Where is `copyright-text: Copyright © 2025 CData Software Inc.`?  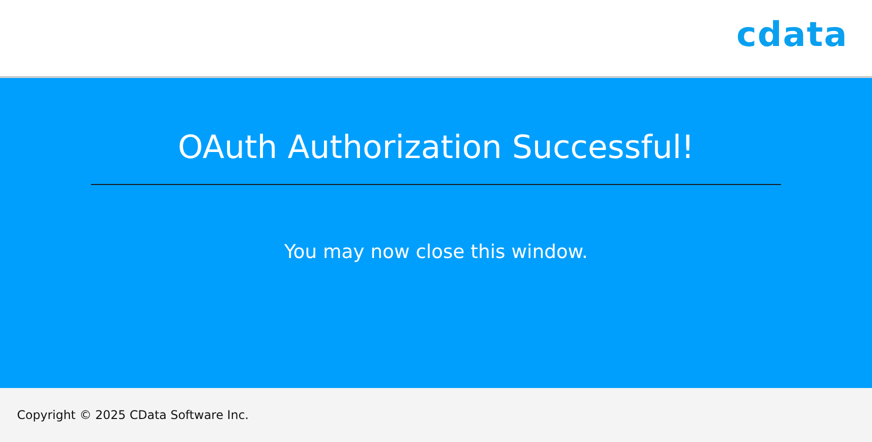
copyright-text: Copyright © 2025 CData Software Inc. is located at coordinates (133, 415).